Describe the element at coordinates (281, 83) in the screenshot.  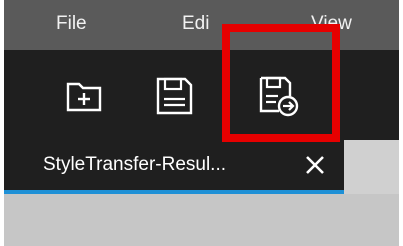
I see `red-highlight-box` at that location.